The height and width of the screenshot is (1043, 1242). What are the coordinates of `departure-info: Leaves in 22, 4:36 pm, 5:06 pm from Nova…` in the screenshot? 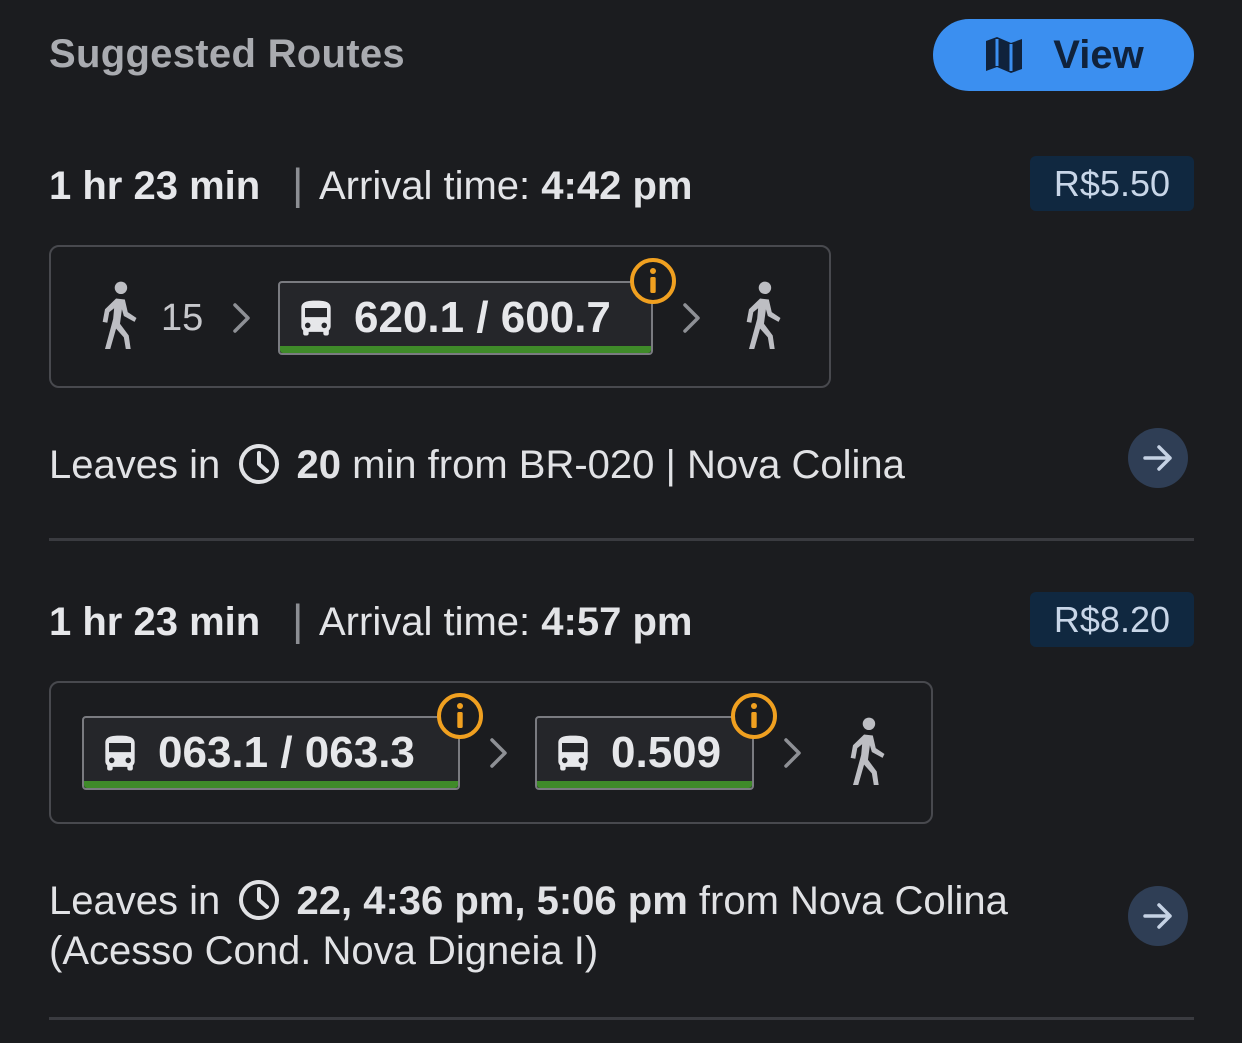 It's located at (579, 926).